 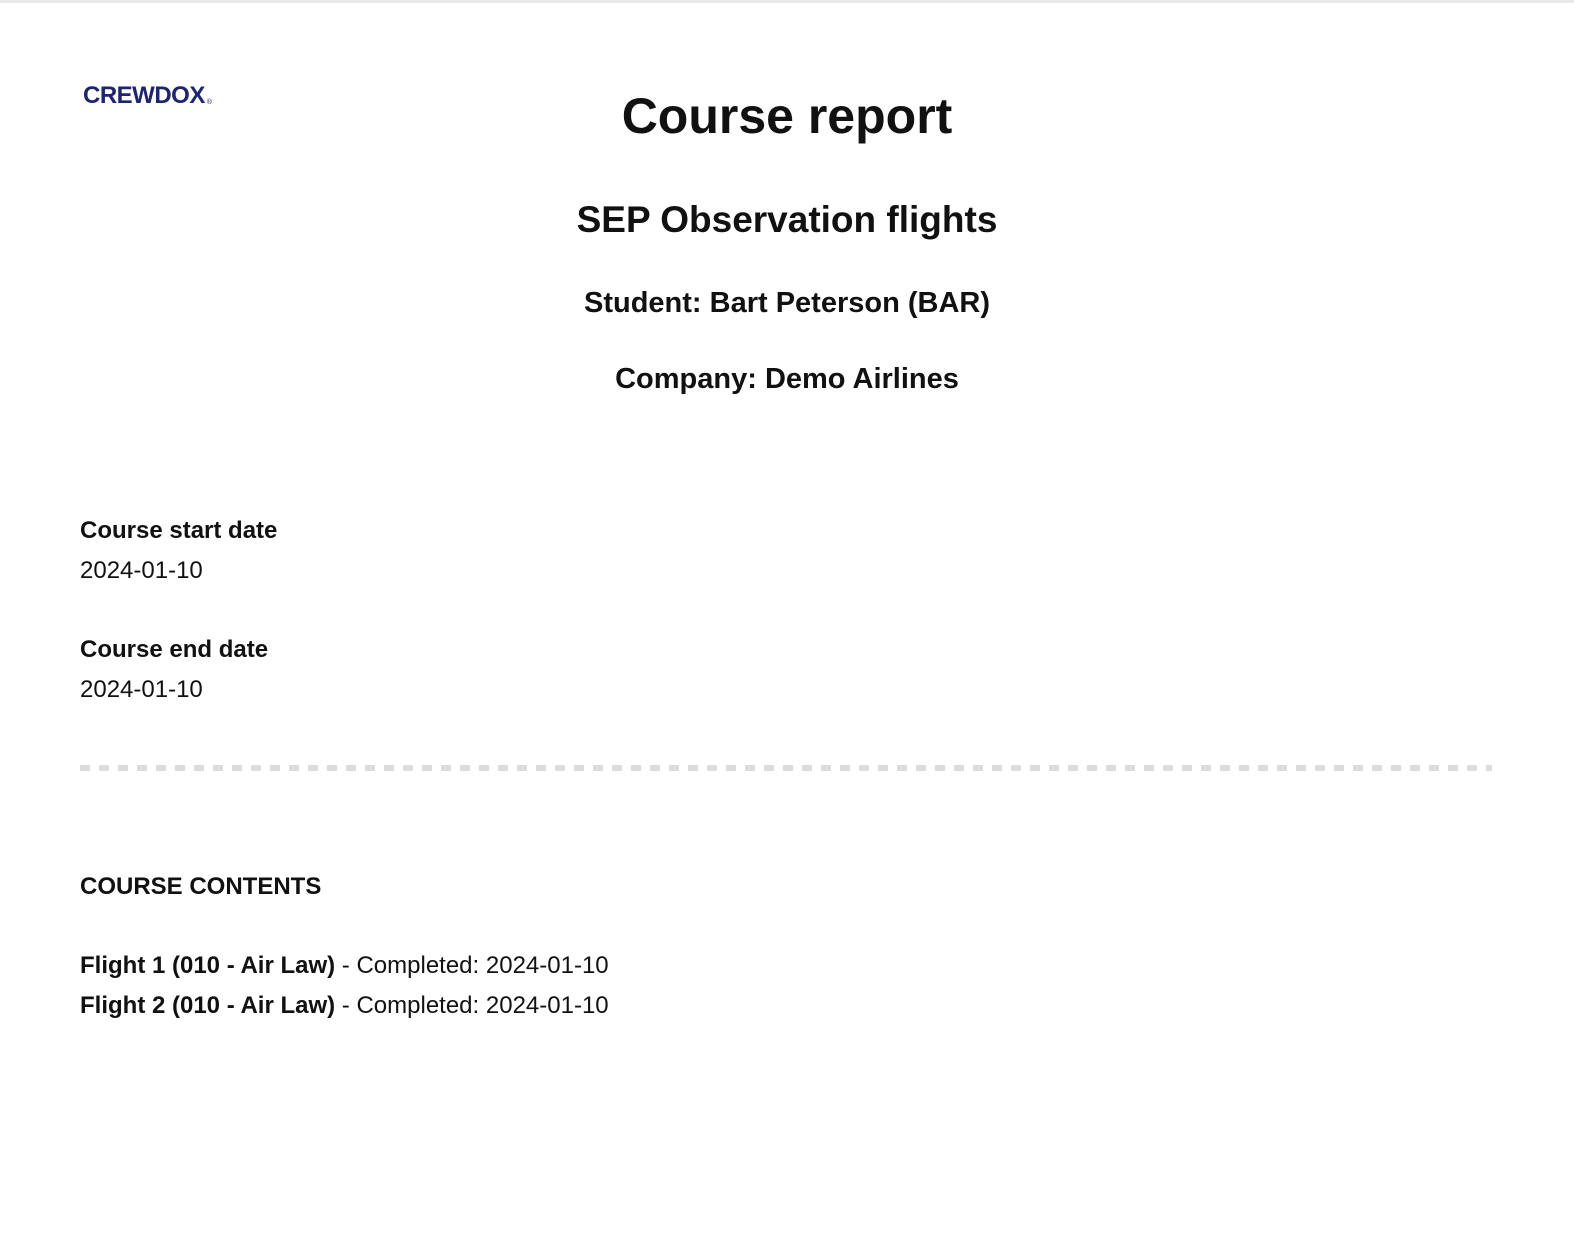 What do you see at coordinates (787, 379) in the screenshot?
I see `company-line: Company: Demo Airlines` at bounding box center [787, 379].